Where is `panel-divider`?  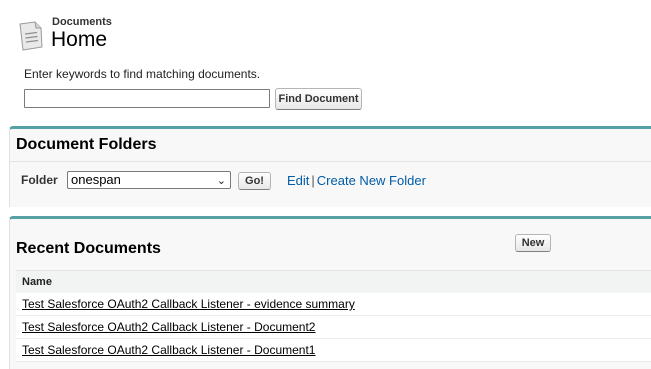
panel-divider is located at coordinates (330, 161).